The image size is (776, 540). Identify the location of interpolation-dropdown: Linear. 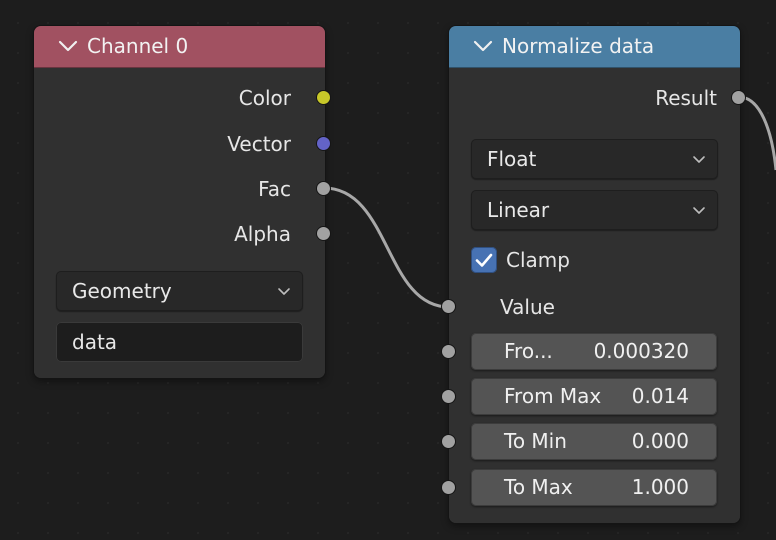
(594, 210).